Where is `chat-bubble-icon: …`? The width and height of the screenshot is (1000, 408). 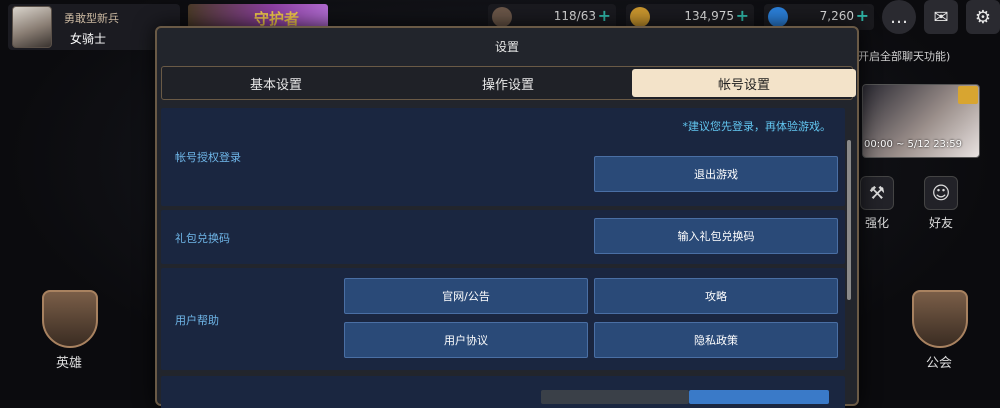
chat-bubble-icon: … is located at coordinates (899, 17).